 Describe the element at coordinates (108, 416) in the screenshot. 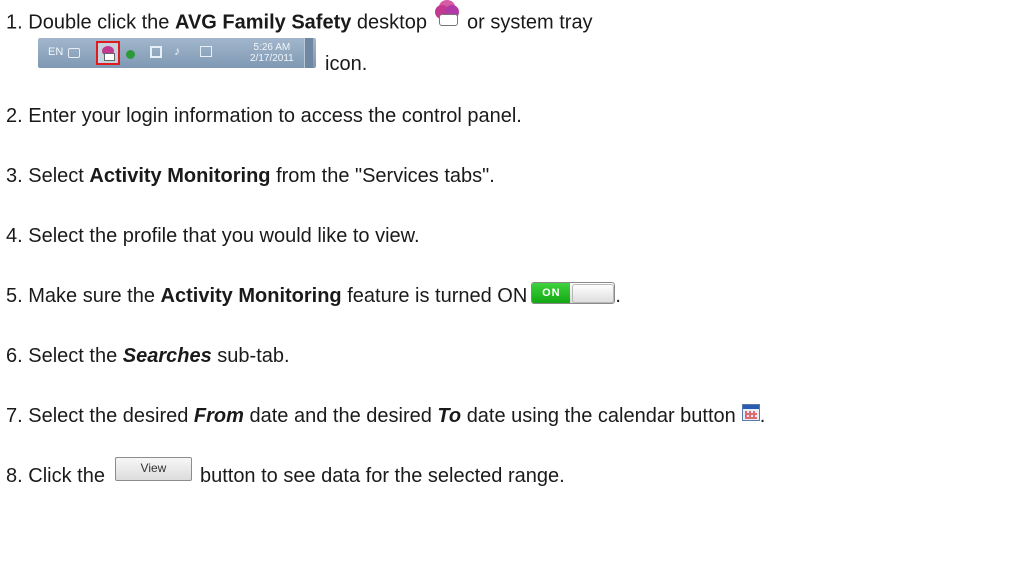

I see `step-text: Select the desired` at that location.